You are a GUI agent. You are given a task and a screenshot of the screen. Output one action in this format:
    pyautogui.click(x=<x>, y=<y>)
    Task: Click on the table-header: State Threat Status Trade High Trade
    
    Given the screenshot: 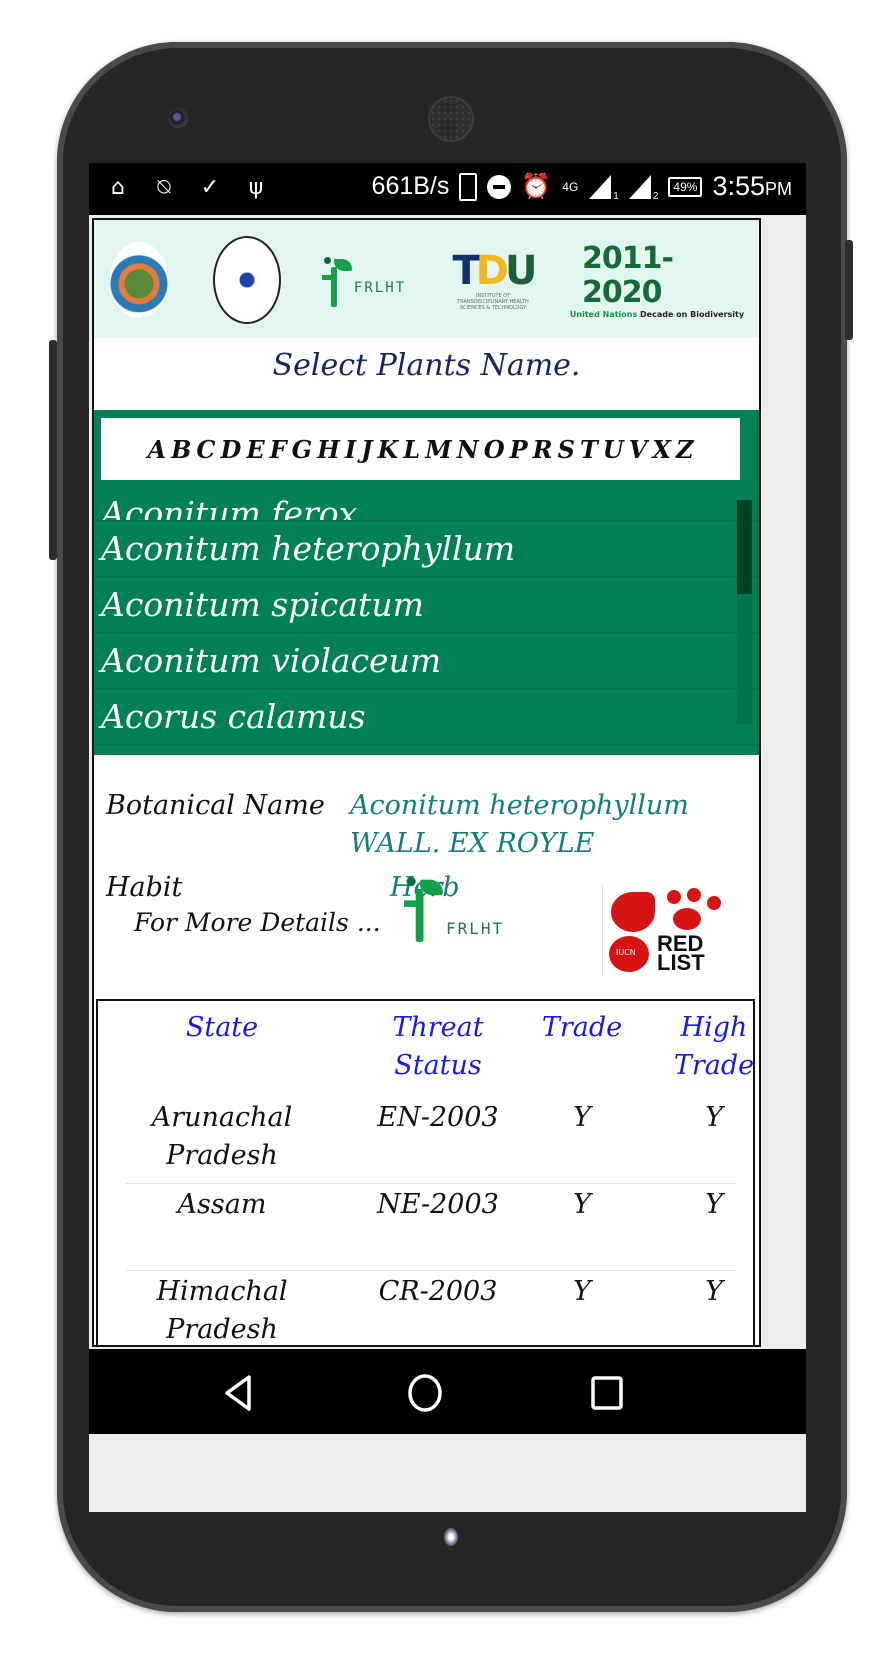 What is the action you would take?
    pyautogui.click(x=439, y=1049)
    